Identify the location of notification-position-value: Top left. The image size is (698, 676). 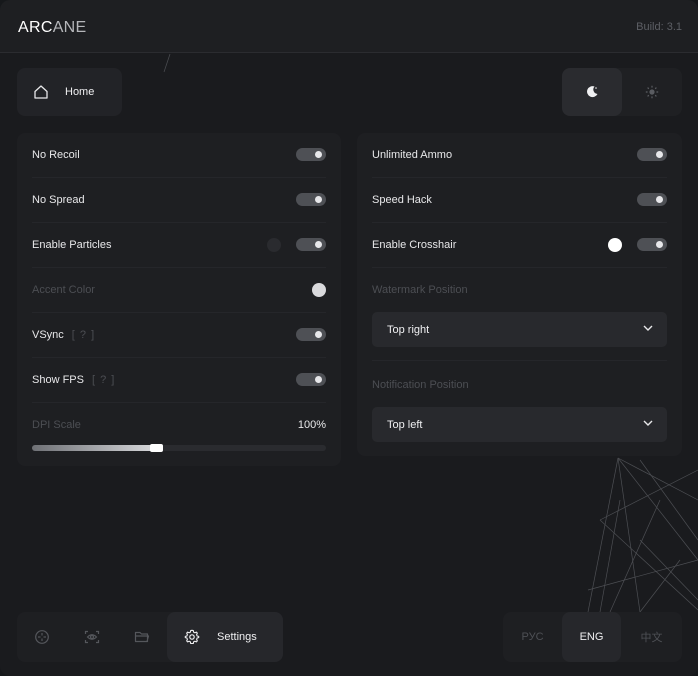
(405, 425).